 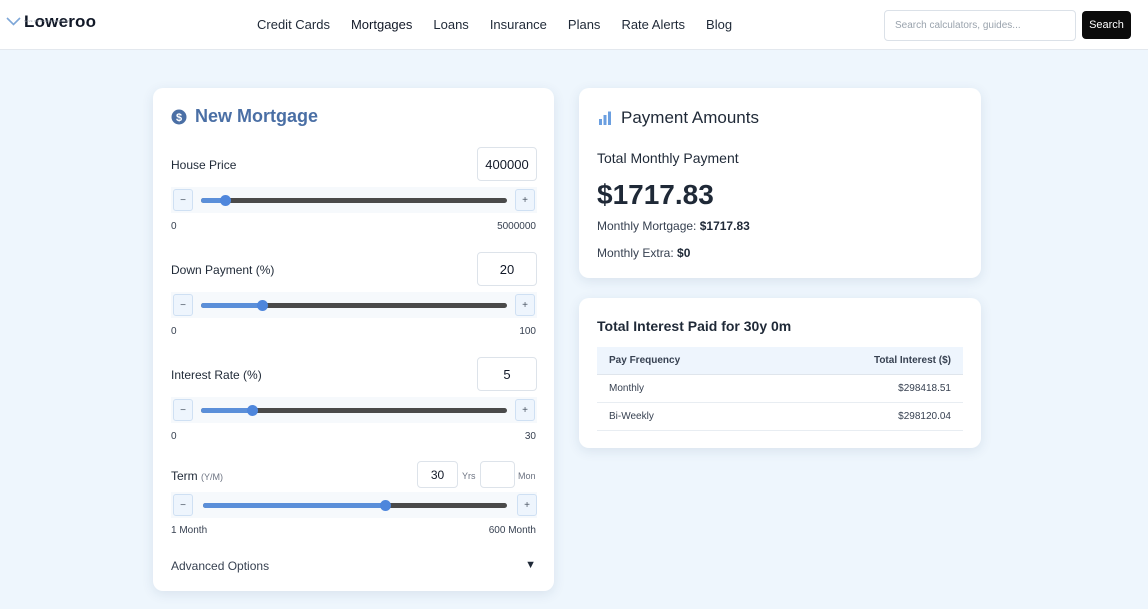 I want to click on term-months-input, so click(x=497, y=474).